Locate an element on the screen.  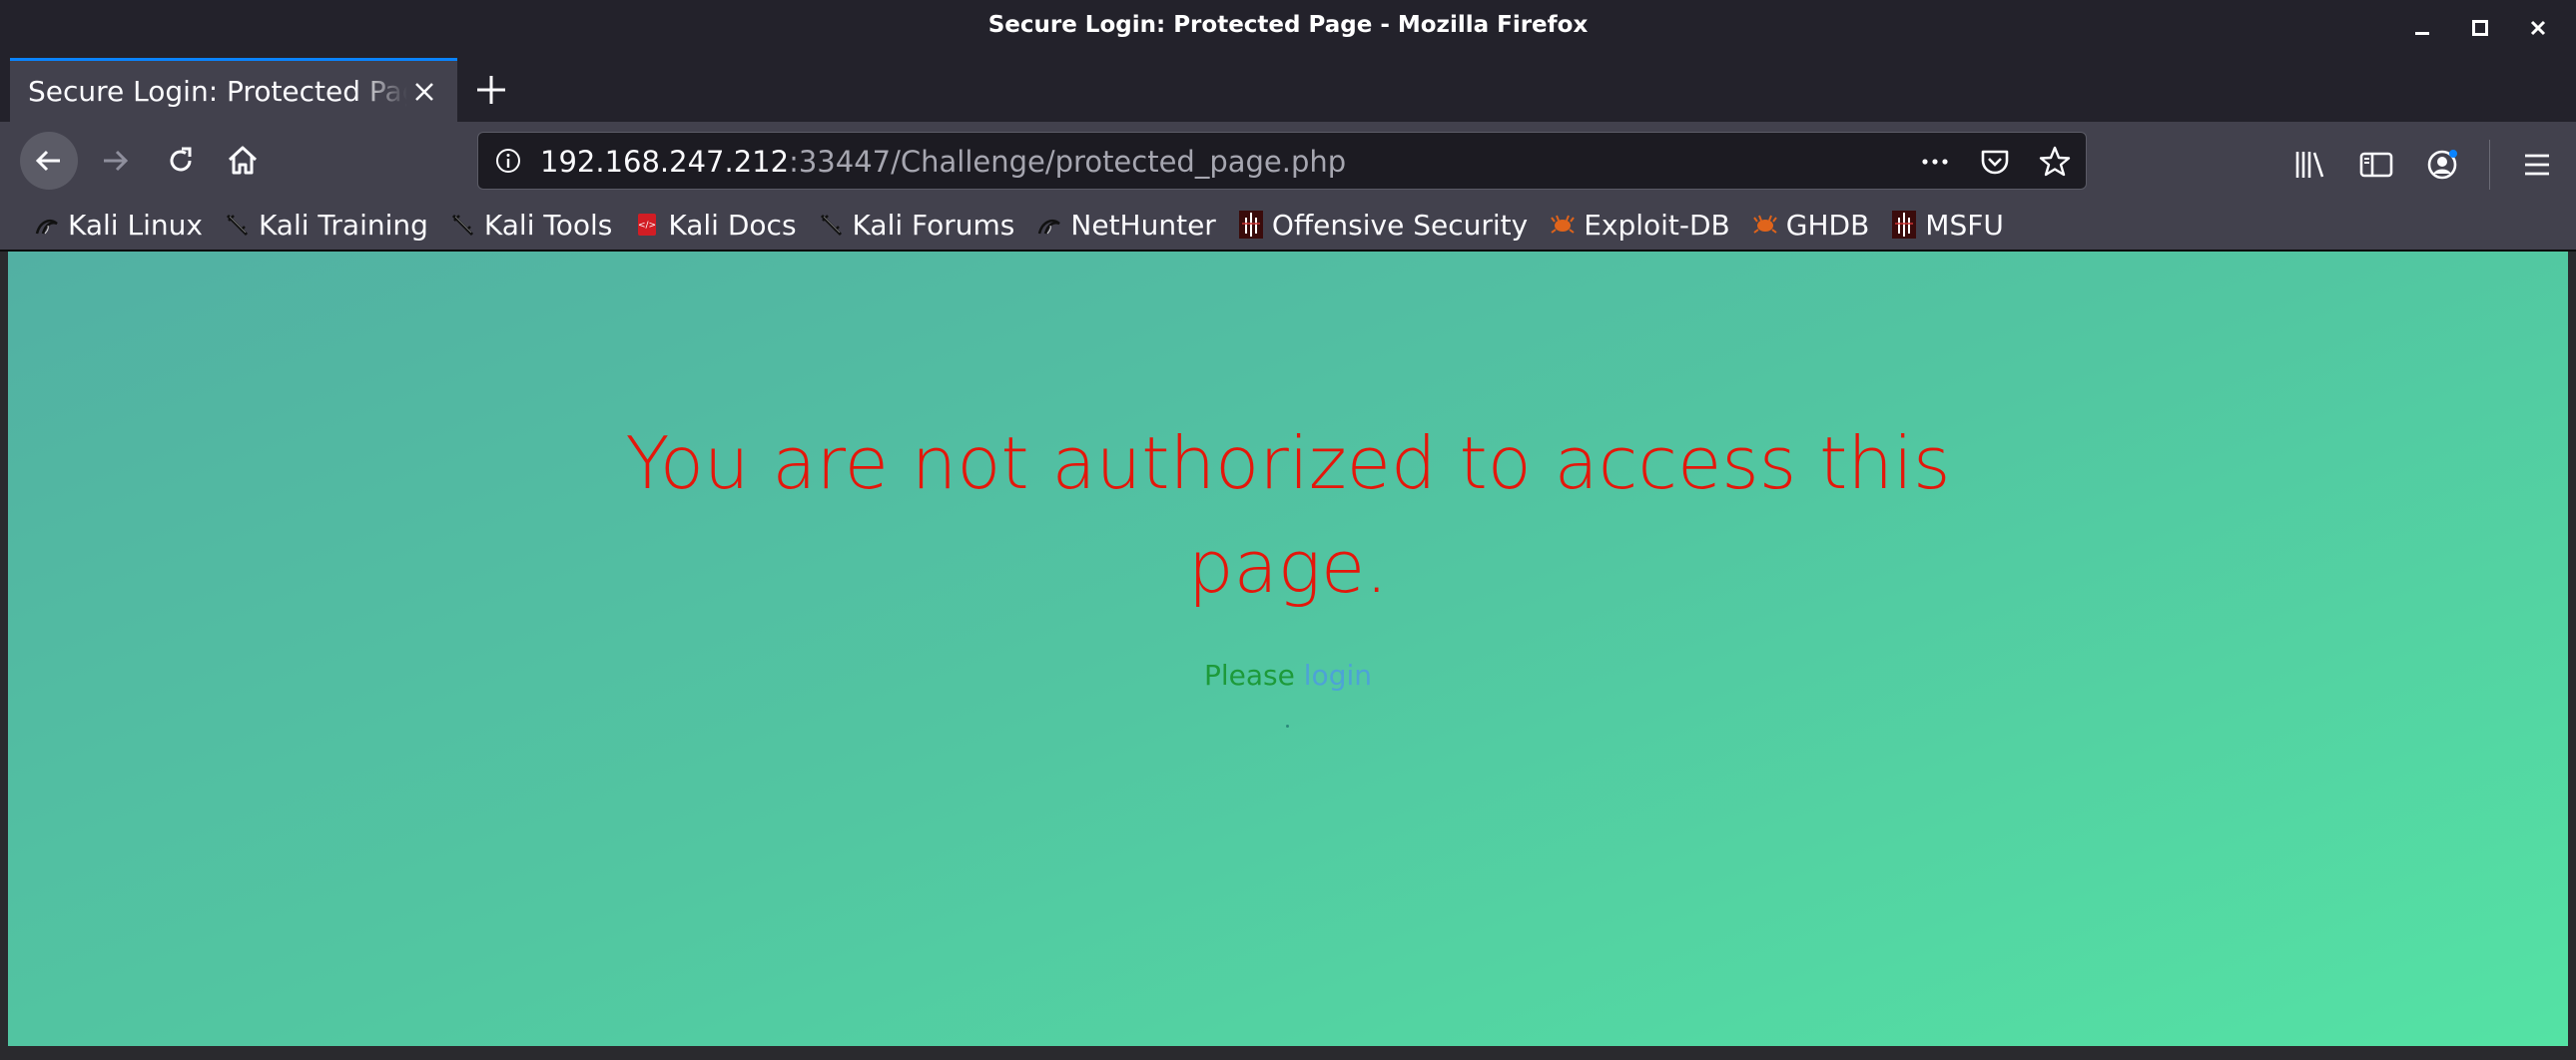
toolbar-right is located at coordinates (2423, 165).